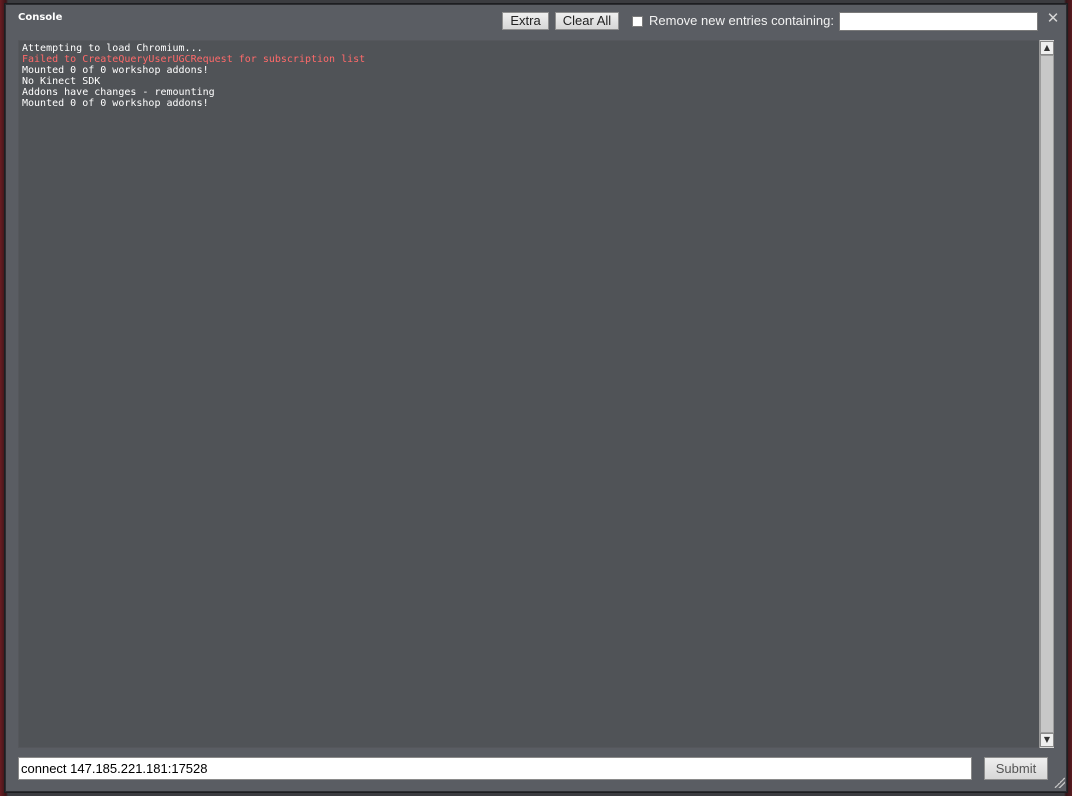 The image size is (1072, 796). Describe the element at coordinates (40, 17) in the screenshot. I see `window-title: Console` at that location.